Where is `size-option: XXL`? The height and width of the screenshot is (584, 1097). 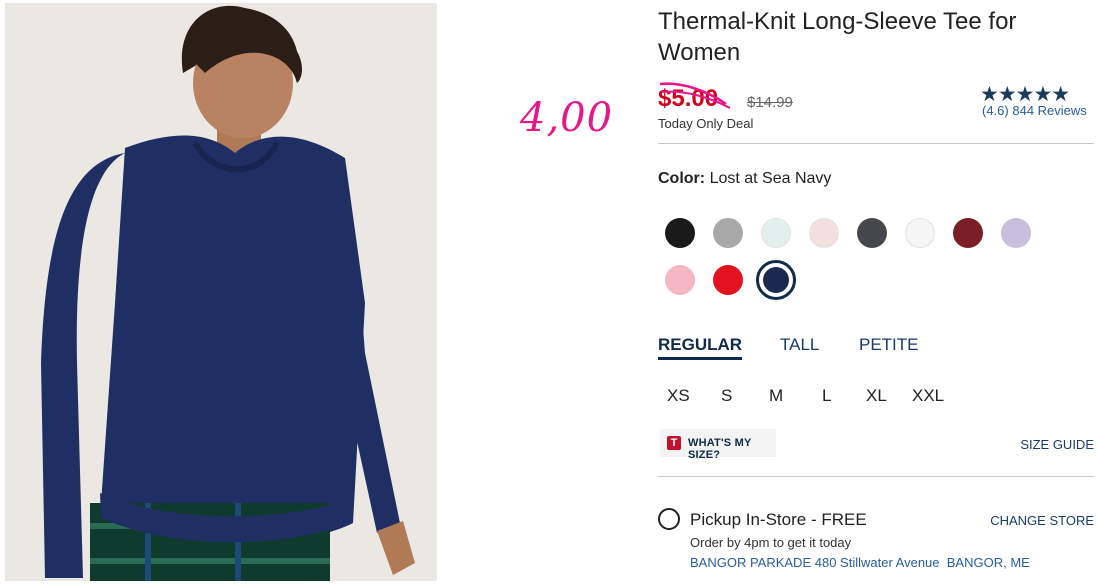 size-option: XXL is located at coordinates (928, 396).